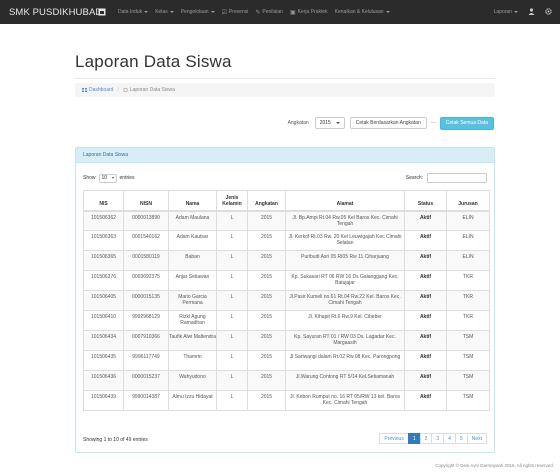  I want to click on column-header-nisn: NISN, so click(146, 201).